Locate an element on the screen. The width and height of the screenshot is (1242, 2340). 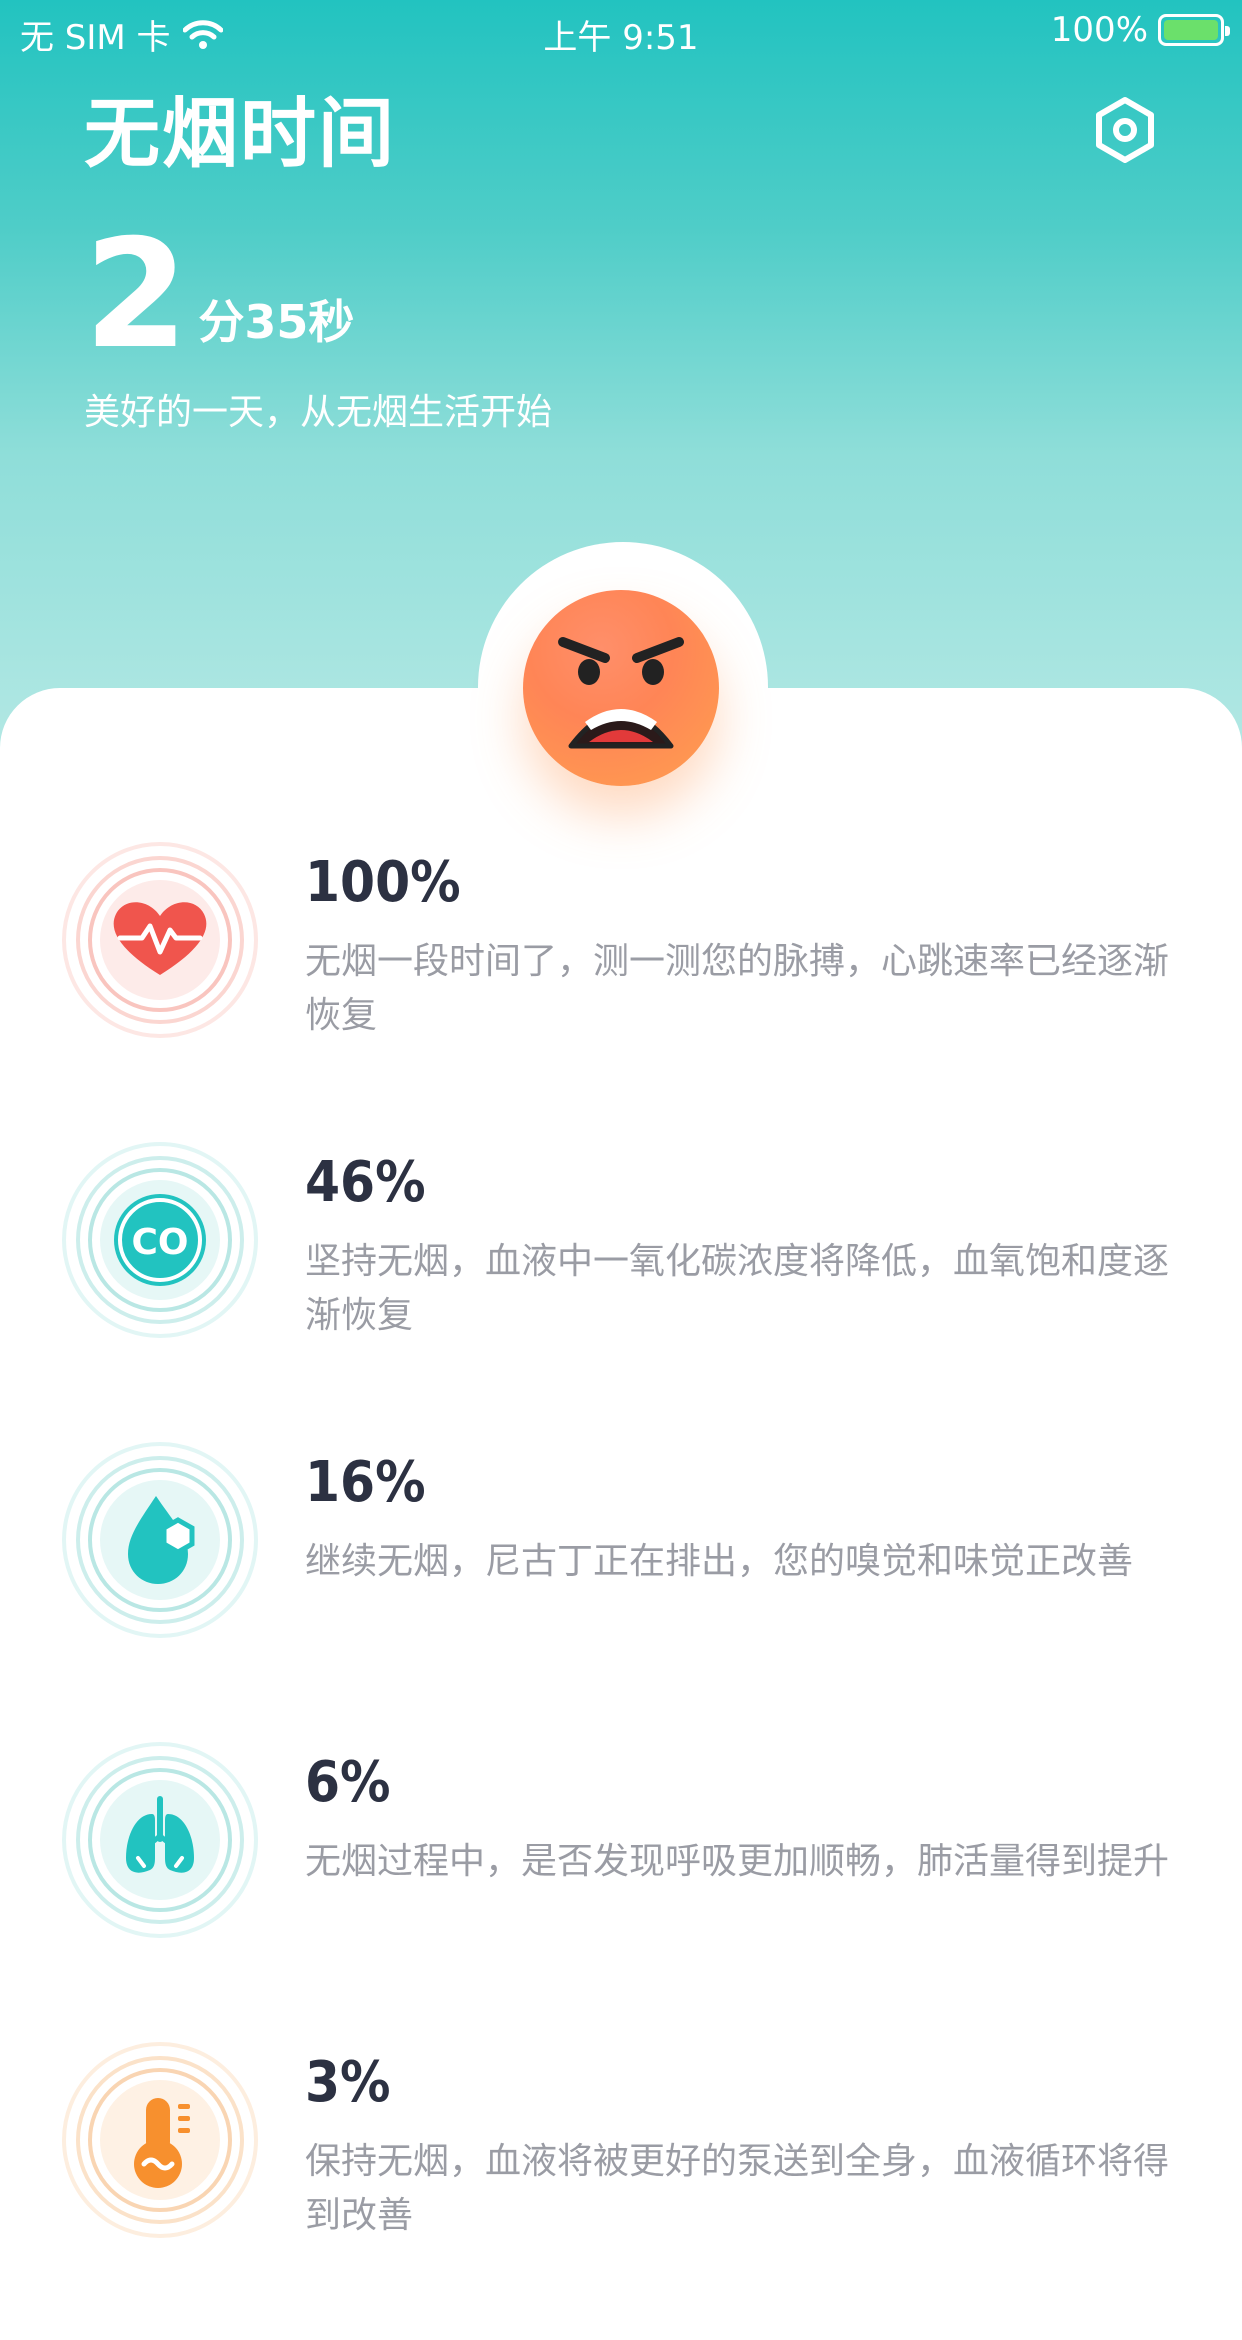
health-item-heart: 100% 无烟一段时间了，测一测您的脉搏，心跳速率已经逐渐恢复 is located at coordinates (621, 990).